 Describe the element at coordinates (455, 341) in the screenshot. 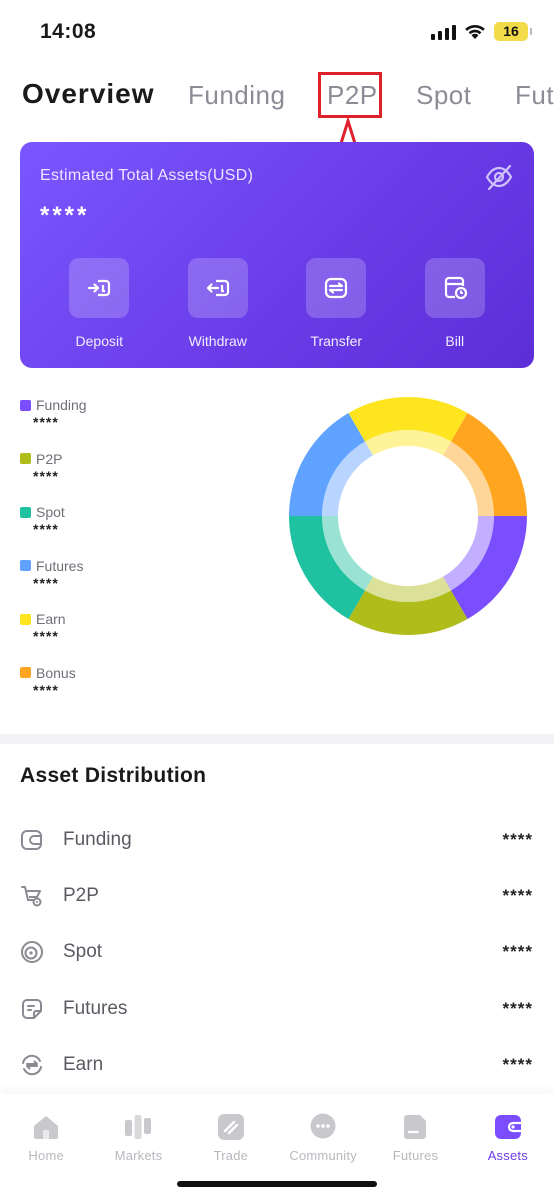

I see `bill-label: Bill` at that location.